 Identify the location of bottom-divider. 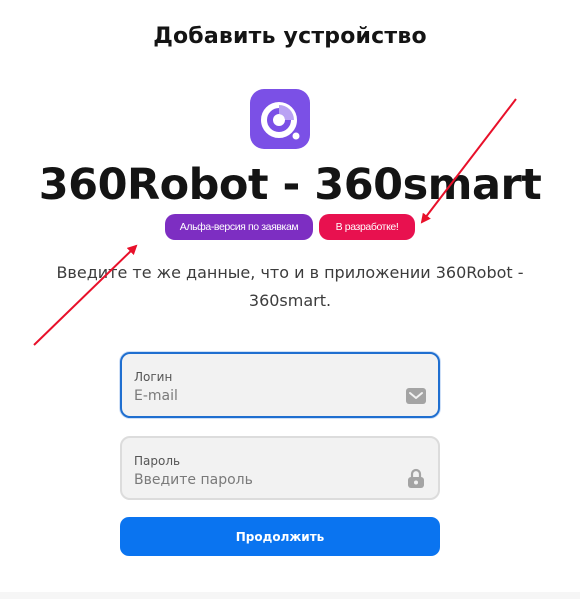
(290, 595).